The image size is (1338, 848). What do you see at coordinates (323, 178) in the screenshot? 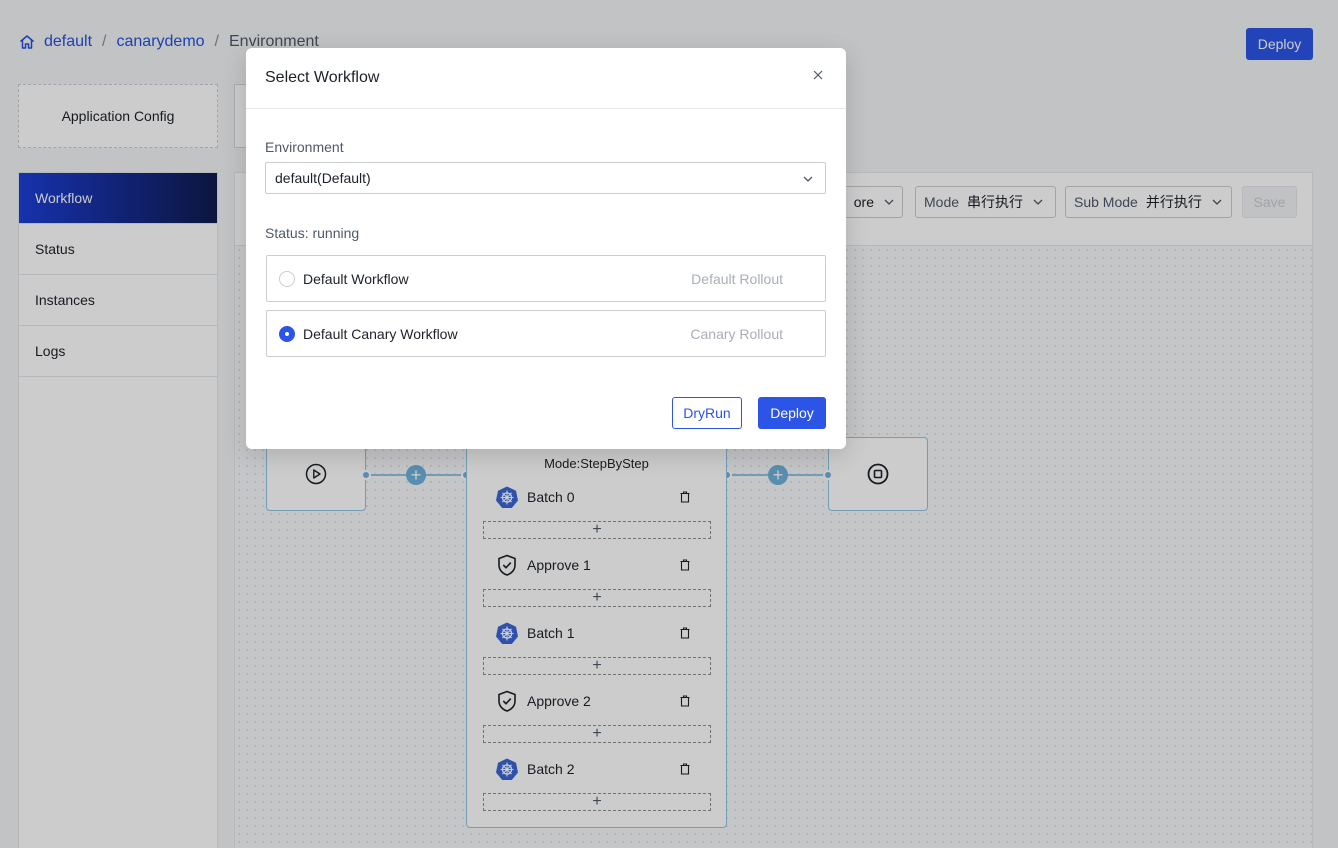
I see `environment-select-value: default(Default)` at bounding box center [323, 178].